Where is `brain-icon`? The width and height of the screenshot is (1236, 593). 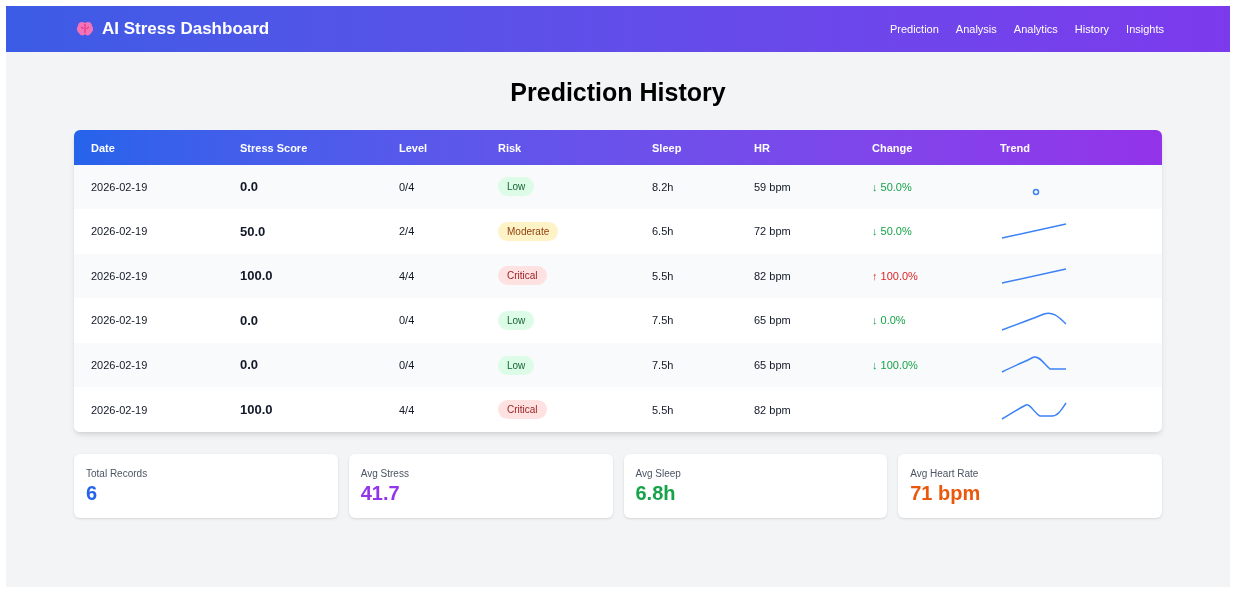
brain-icon is located at coordinates (85, 29).